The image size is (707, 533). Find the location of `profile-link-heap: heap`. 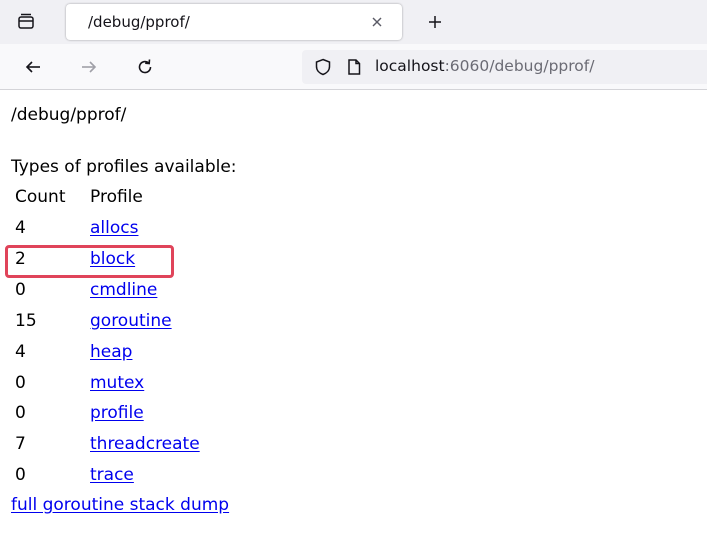

profile-link-heap: heap is located at coordinates (111, 352).